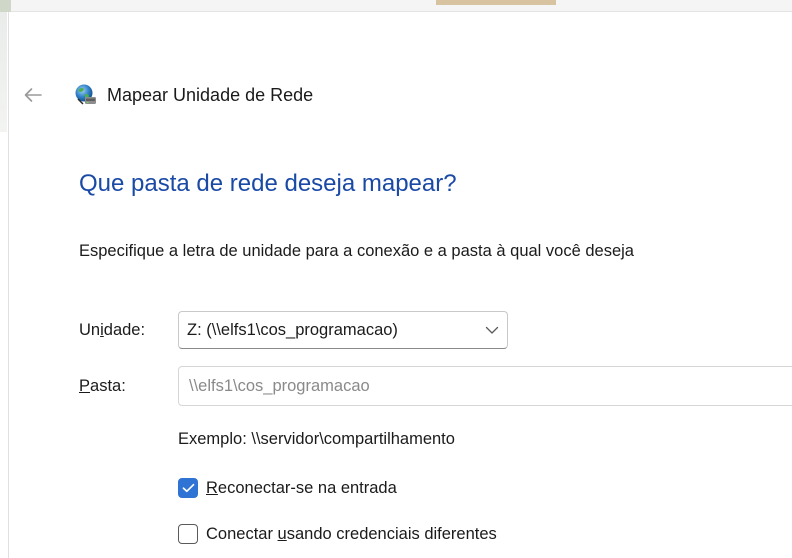 The width and height of the screenshot is (792, 558). I want to click on folder-example-text: Exemplo: \\servidor\compartilhamento, so click(316, 439).